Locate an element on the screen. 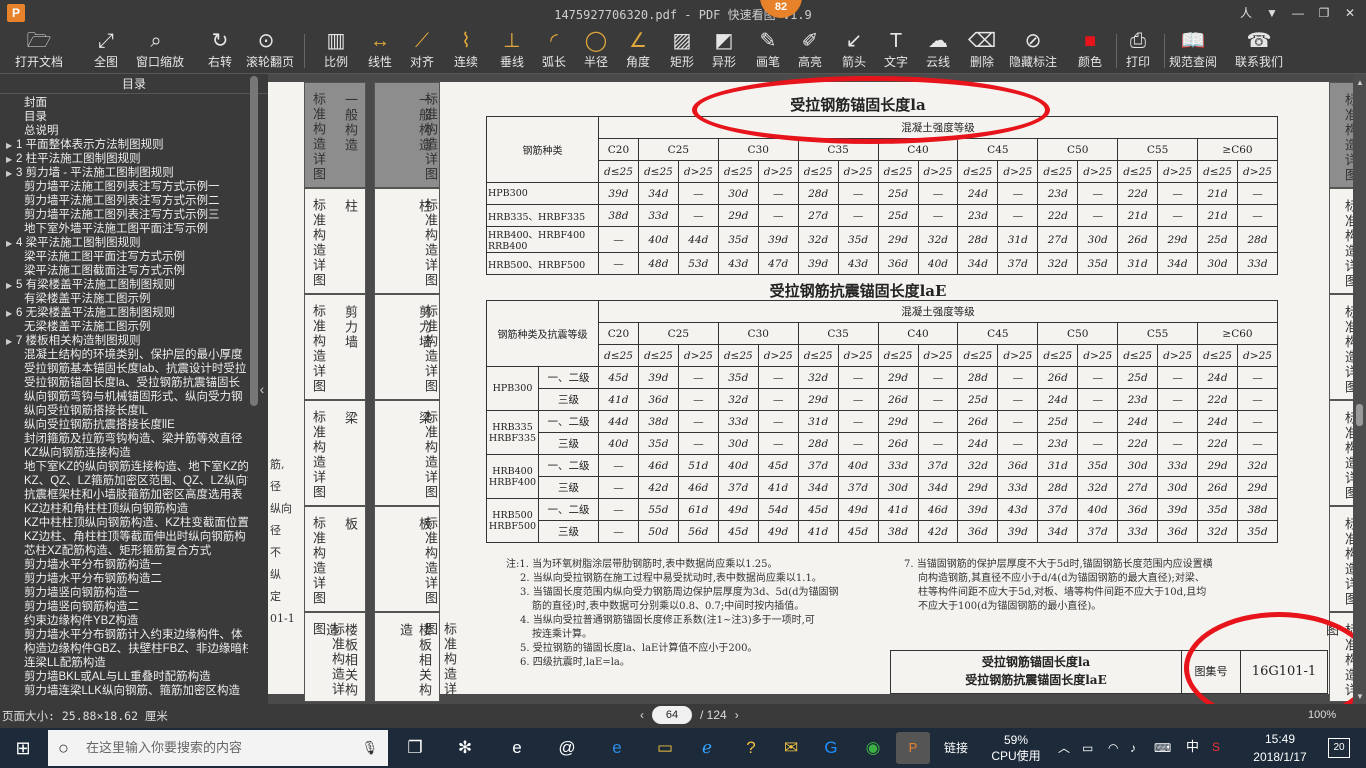 The width and height of the screenshot is (1366, 768). toc-item: KZ中柱柱顶纵向钢筋构造、KZ柱变截面位置 is located at coordinates (124, 523).